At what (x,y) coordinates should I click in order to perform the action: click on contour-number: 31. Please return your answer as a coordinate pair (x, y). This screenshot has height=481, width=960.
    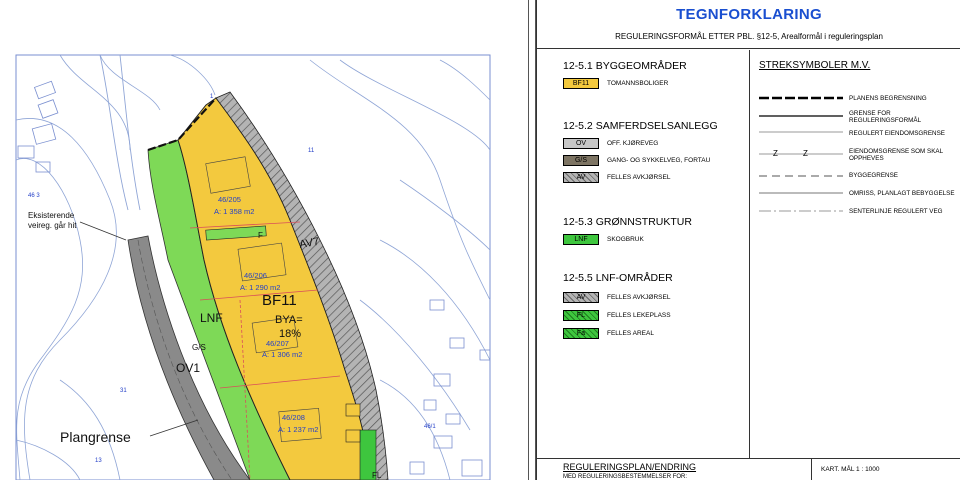
    Looking at the image, I should click on (123, 391).